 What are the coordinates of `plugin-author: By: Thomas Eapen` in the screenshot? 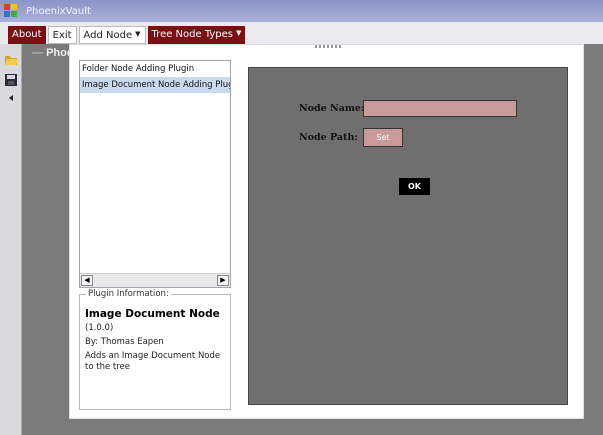 It's located at (124, 342).